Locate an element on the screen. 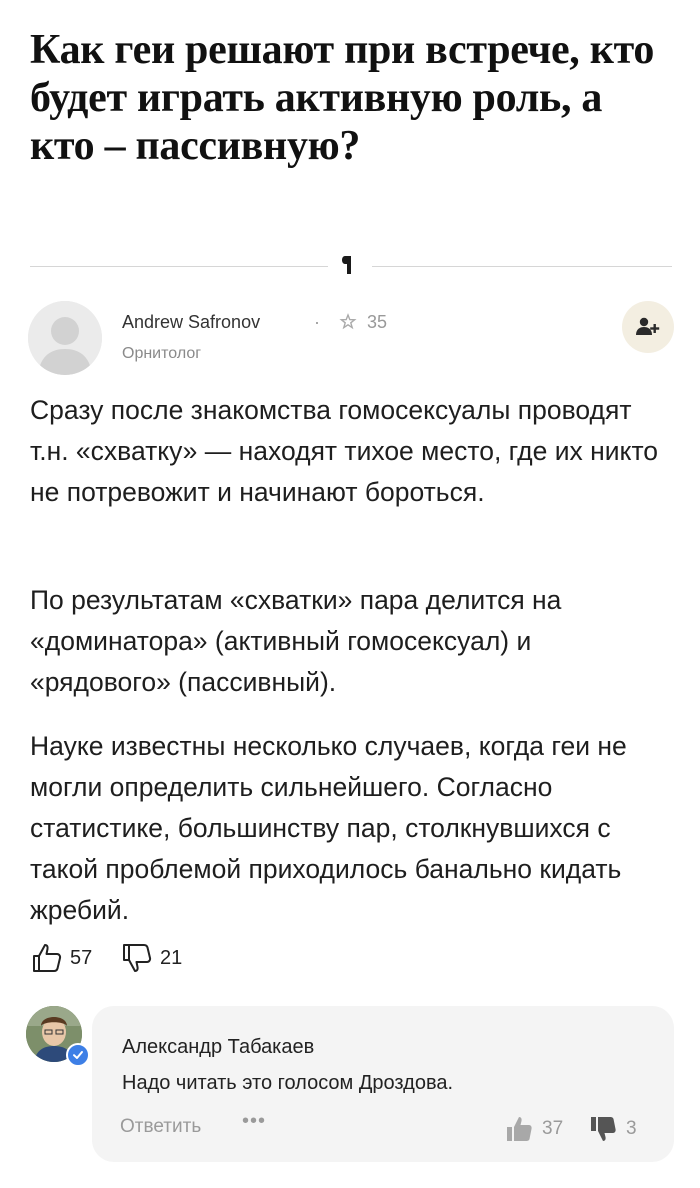  follow-author-button is located at coordinates (648, 327).